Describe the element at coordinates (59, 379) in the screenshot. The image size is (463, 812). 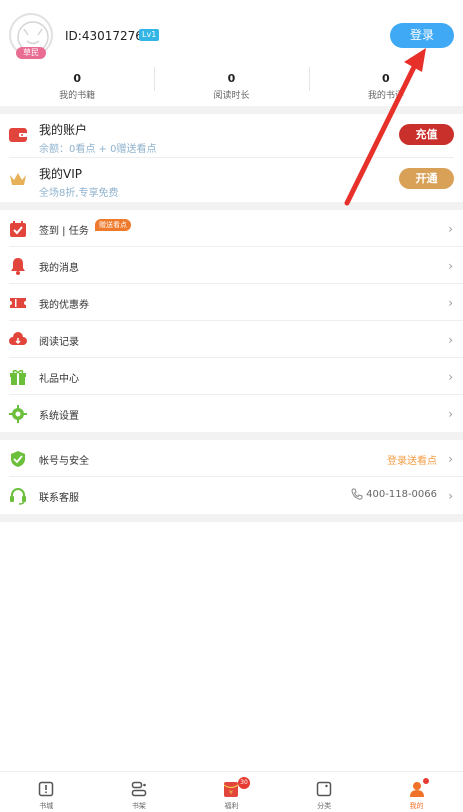
I see `menu-label: 礼品中心` at that location.